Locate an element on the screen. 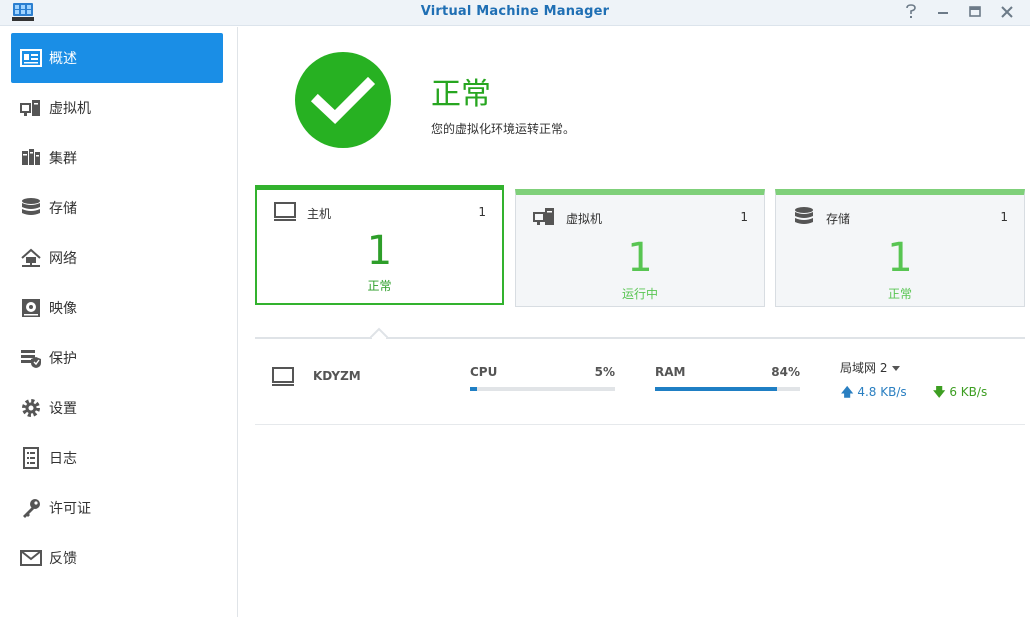 This screenshot has height=617, width=1030. sidebar-item-label: 网络 is located at coordinates (63, 259).